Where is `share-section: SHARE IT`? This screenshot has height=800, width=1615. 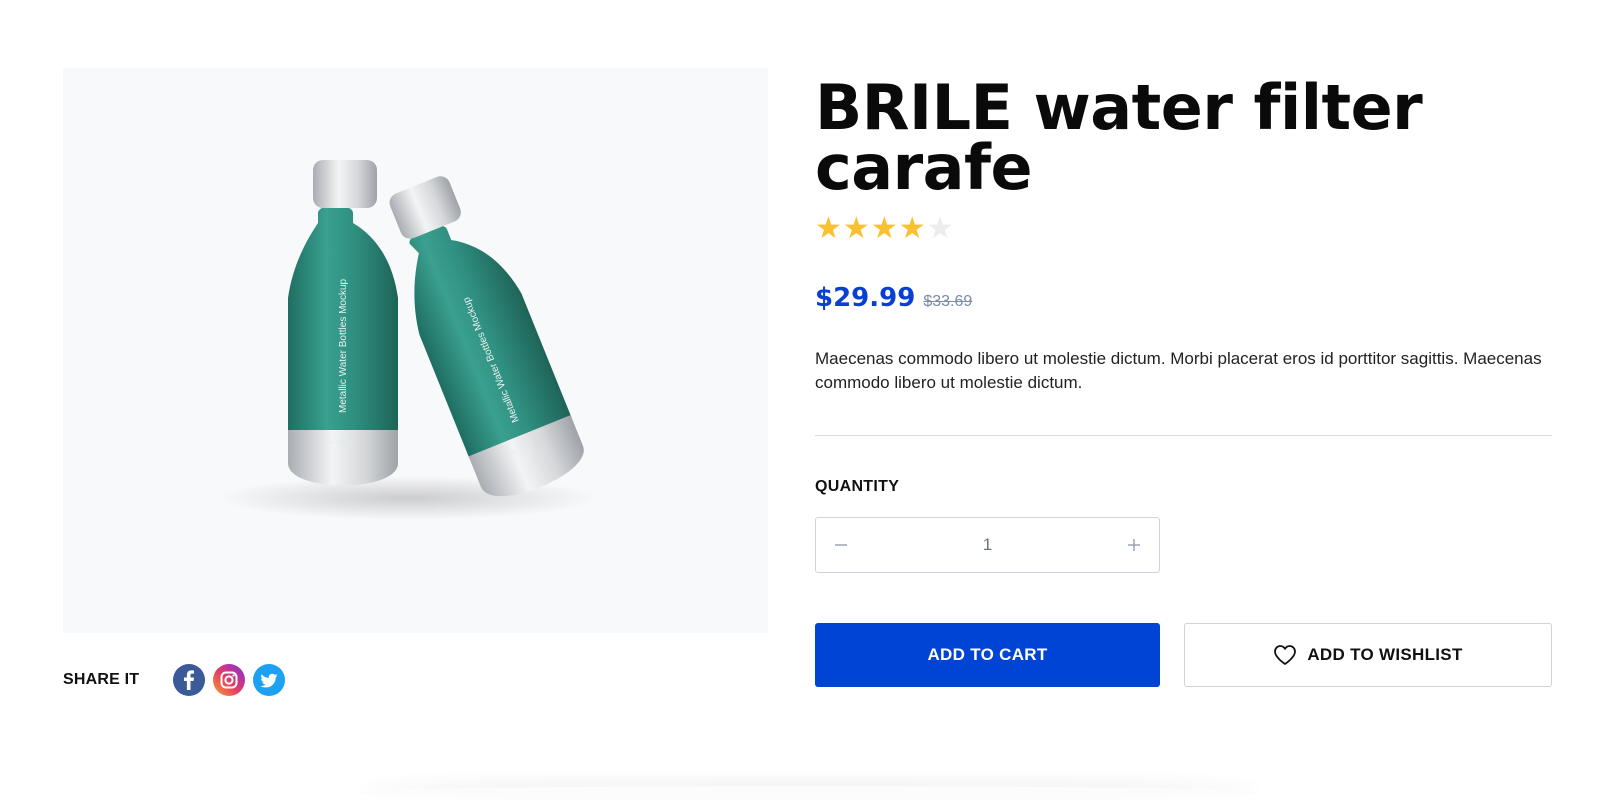 share-section: SHARE IT is located at coordinates (178, 680).